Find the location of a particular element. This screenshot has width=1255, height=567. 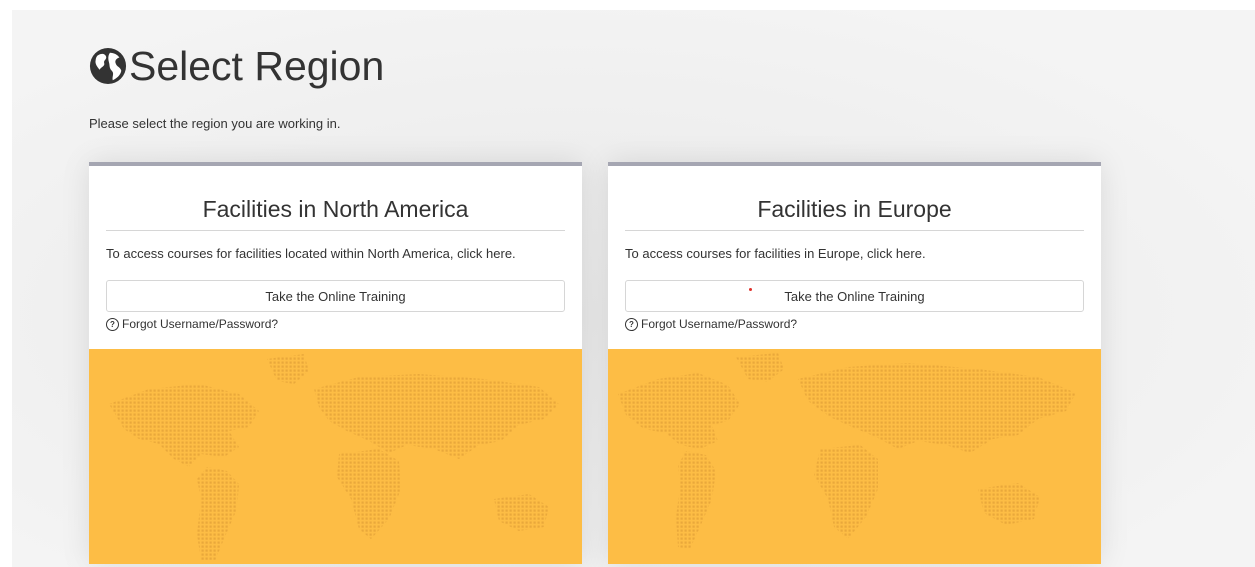

page-title: Select Region is located at coordinates (236, 66).